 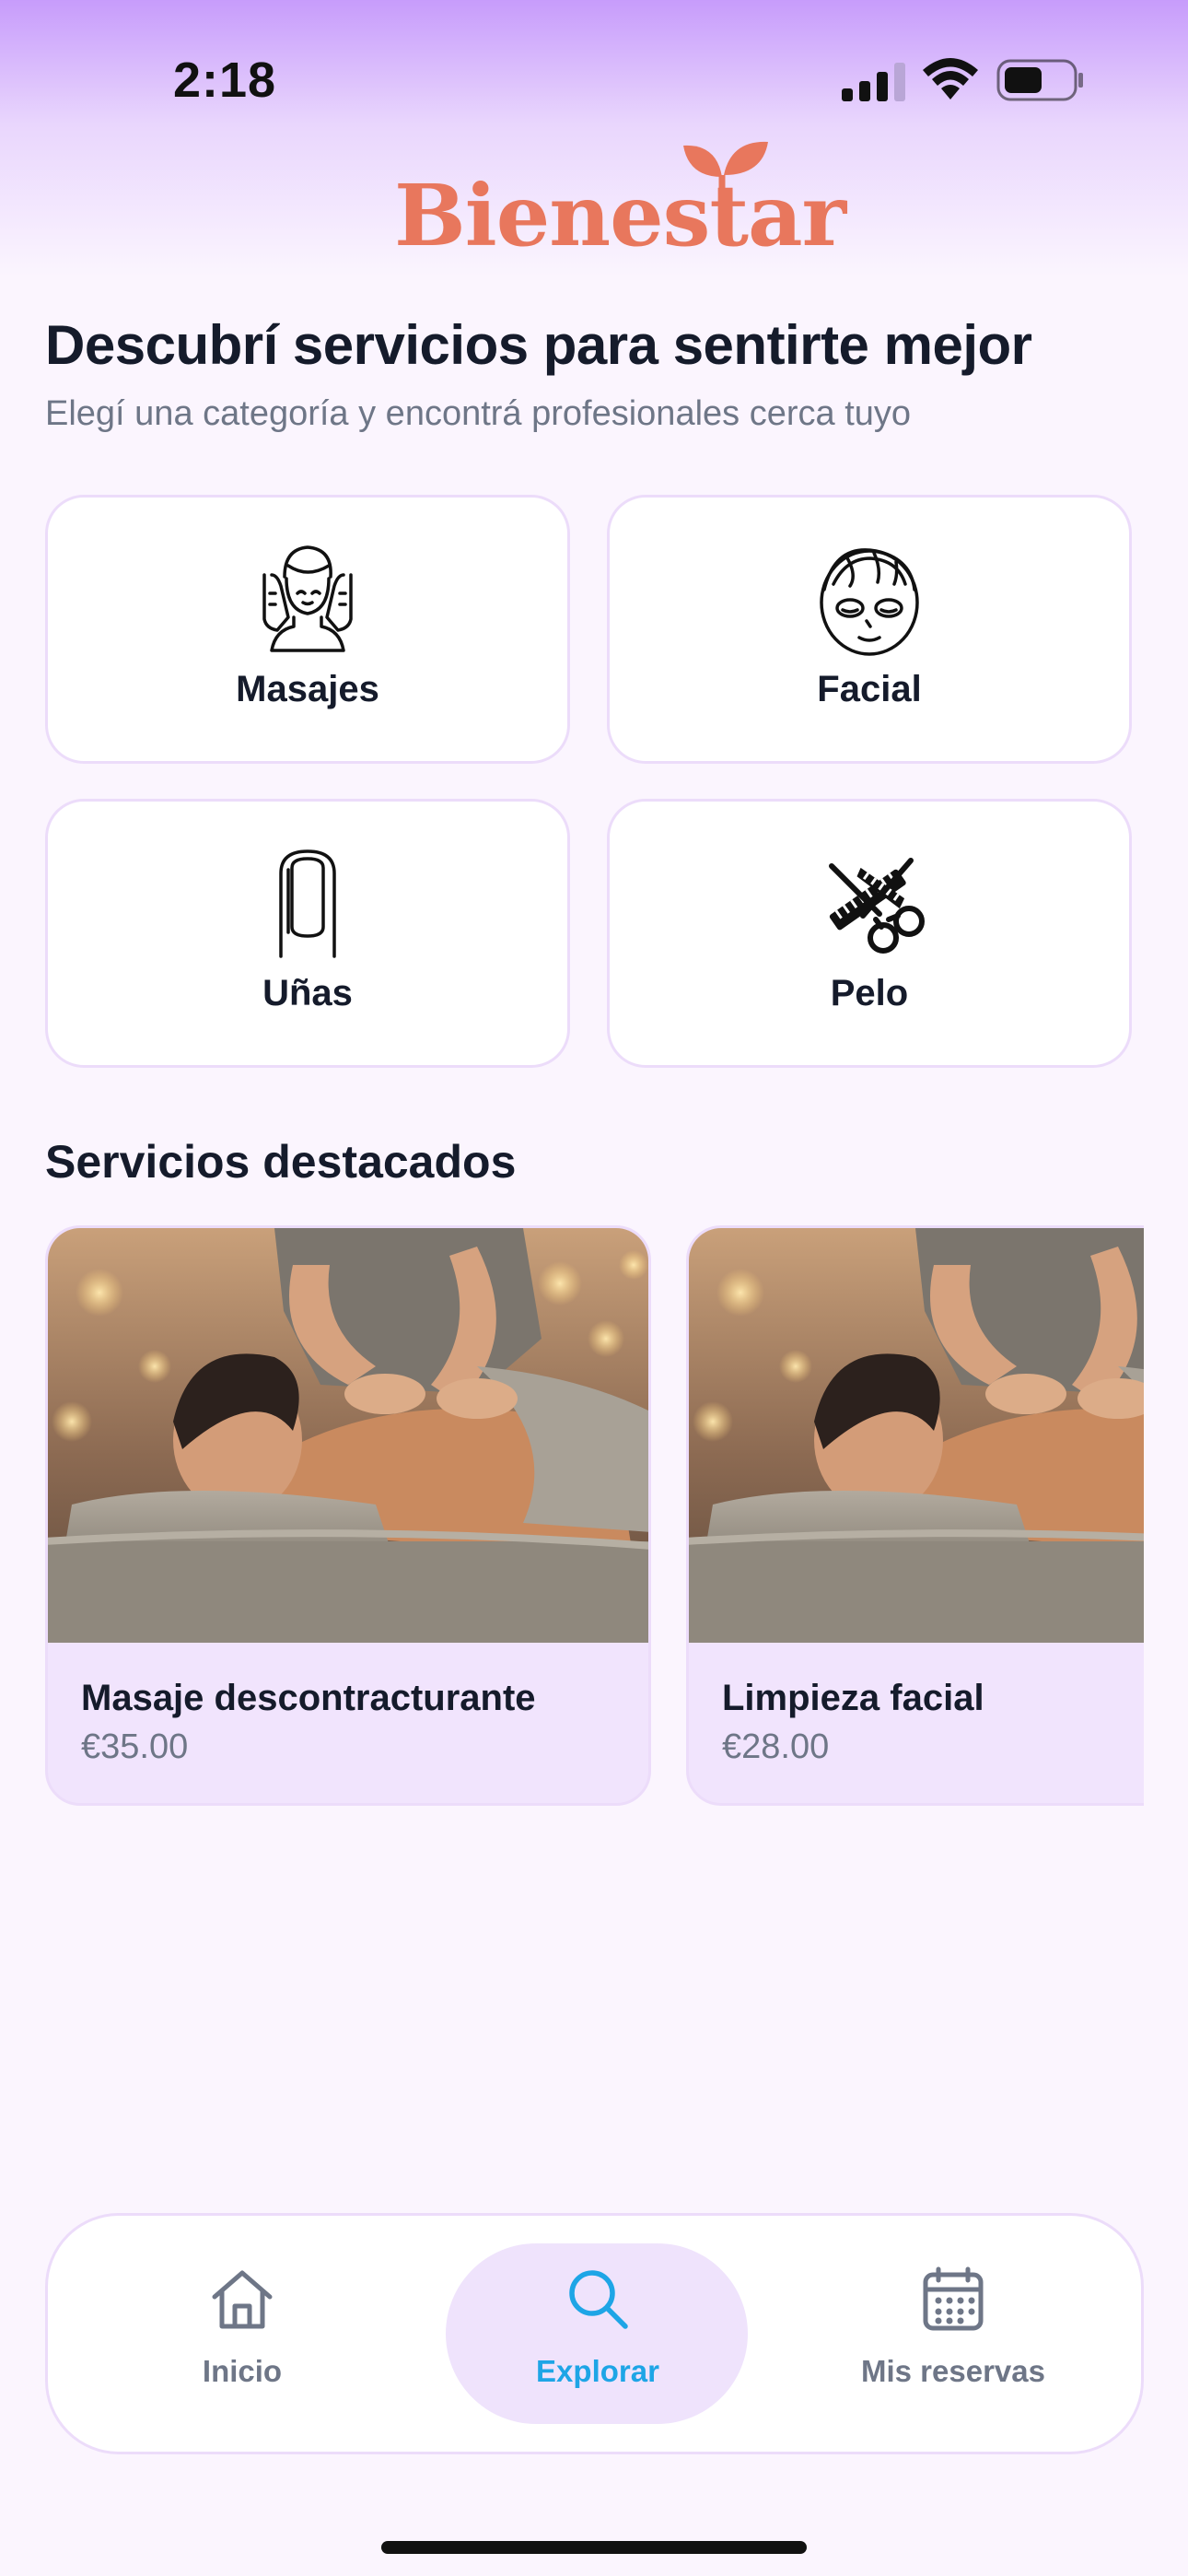 I want to click on sprout-leaf-icon, so click(x=725, y=171).